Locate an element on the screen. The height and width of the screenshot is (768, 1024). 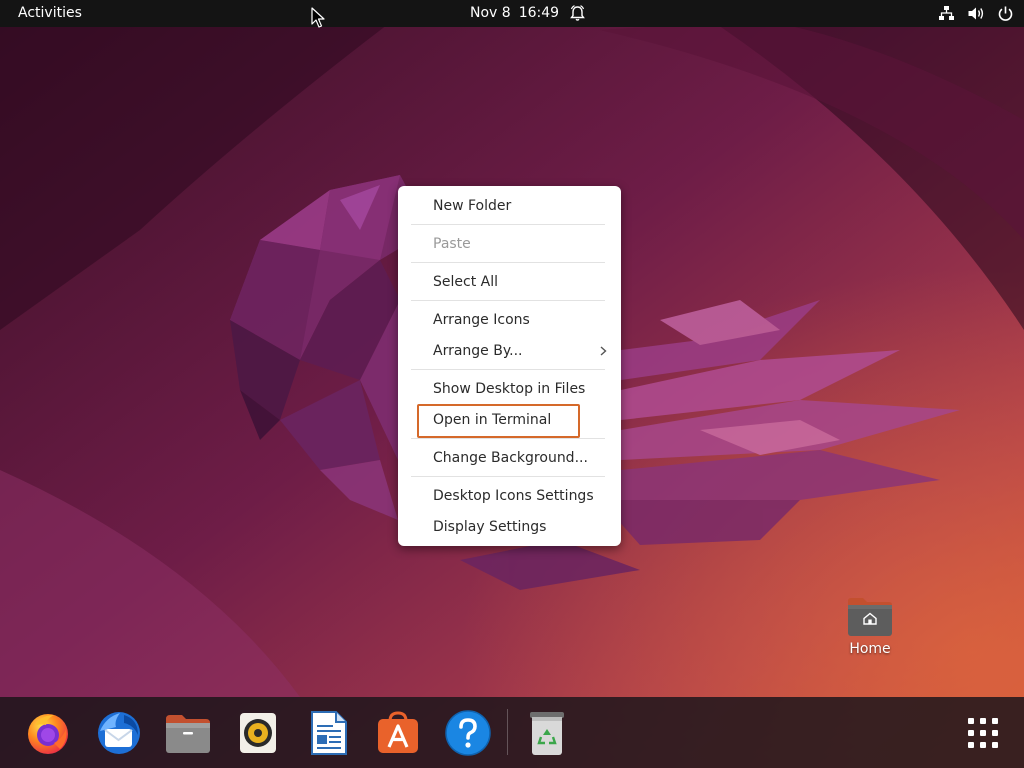
dock-item-thunderbird is located at coordinates (118, 733).